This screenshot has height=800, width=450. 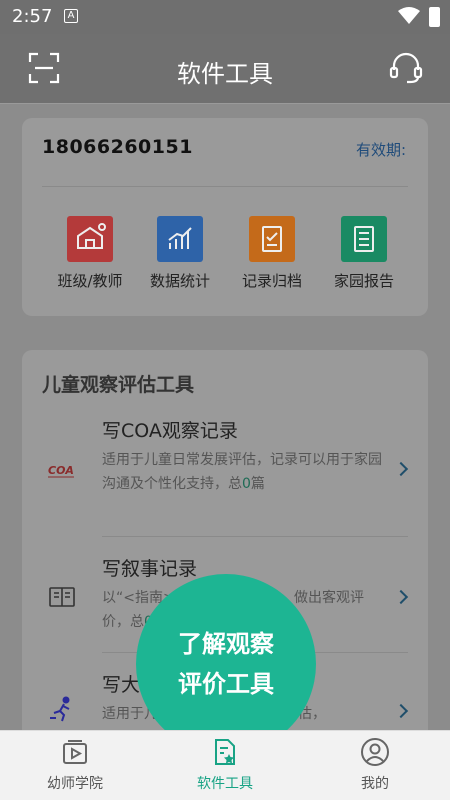 What do you see at coordinates (226, 644) in the screenshot?
I see `bubble-line-1: 了解观察` at bounding box center [226, 644].